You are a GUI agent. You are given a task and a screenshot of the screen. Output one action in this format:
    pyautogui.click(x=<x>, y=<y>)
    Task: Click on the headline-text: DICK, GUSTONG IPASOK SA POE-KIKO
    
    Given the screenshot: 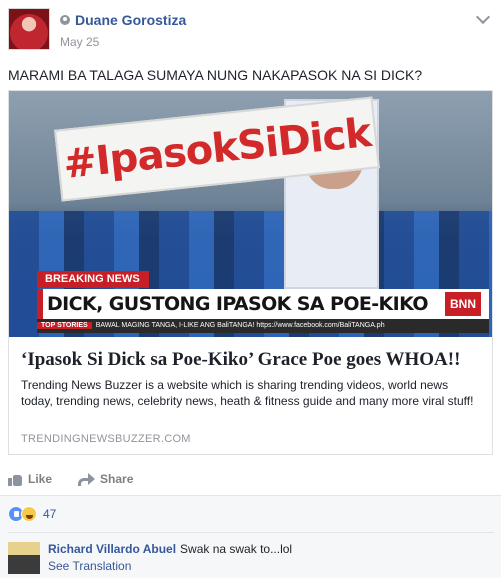 What is the action you would take?
    pyautogui.click(x=238, y=304)
    